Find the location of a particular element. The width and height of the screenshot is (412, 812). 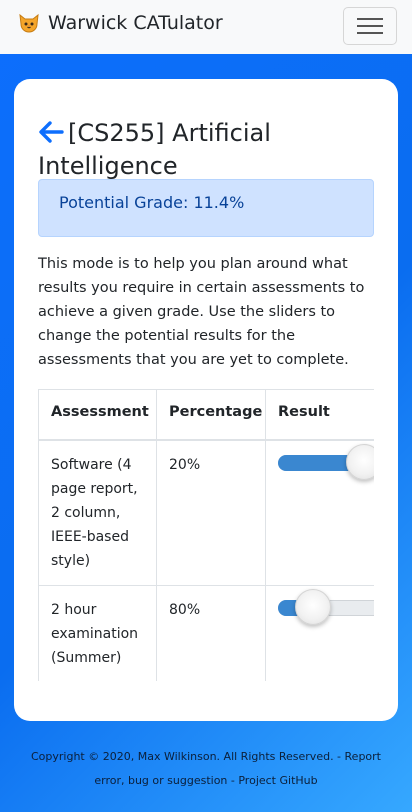

header-assessment: Assessment is located at coordinates (97, 415).